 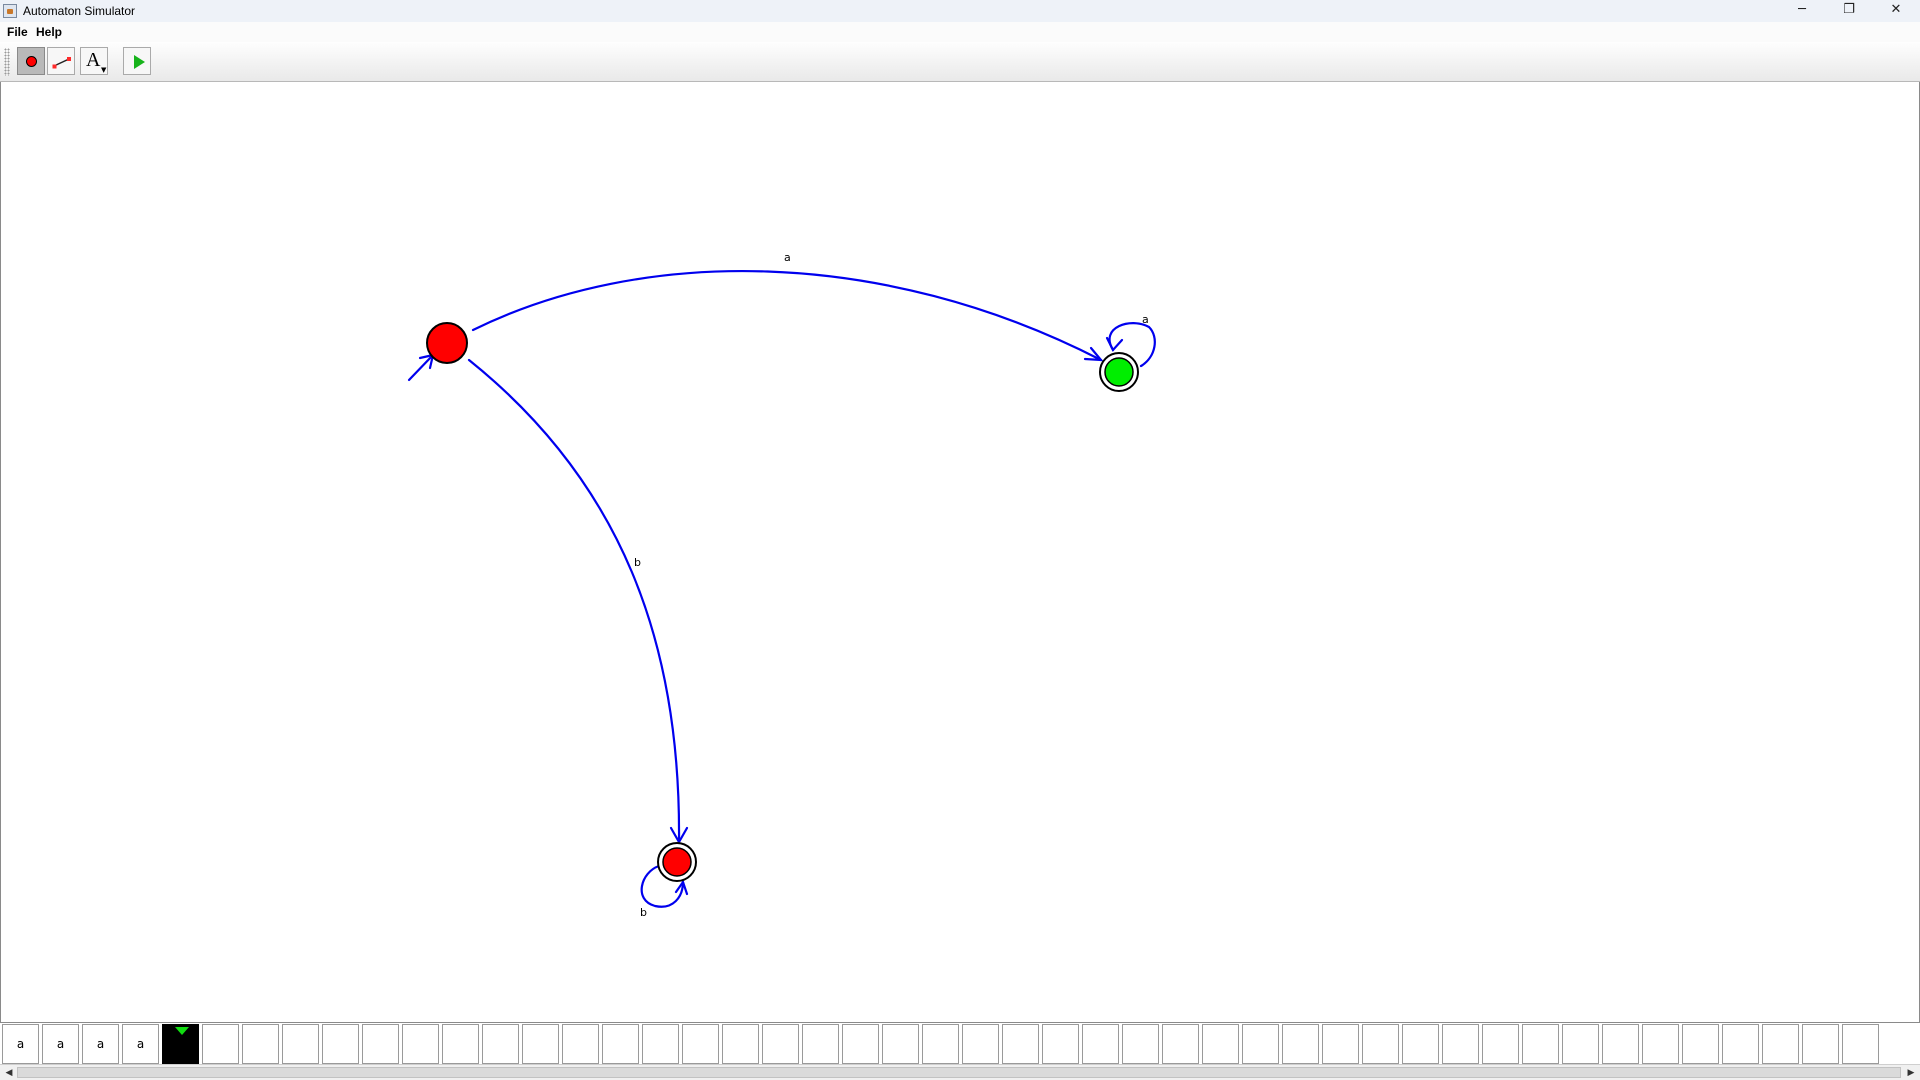 I want to click on red-circle-icon, so click(x=31, y=61).